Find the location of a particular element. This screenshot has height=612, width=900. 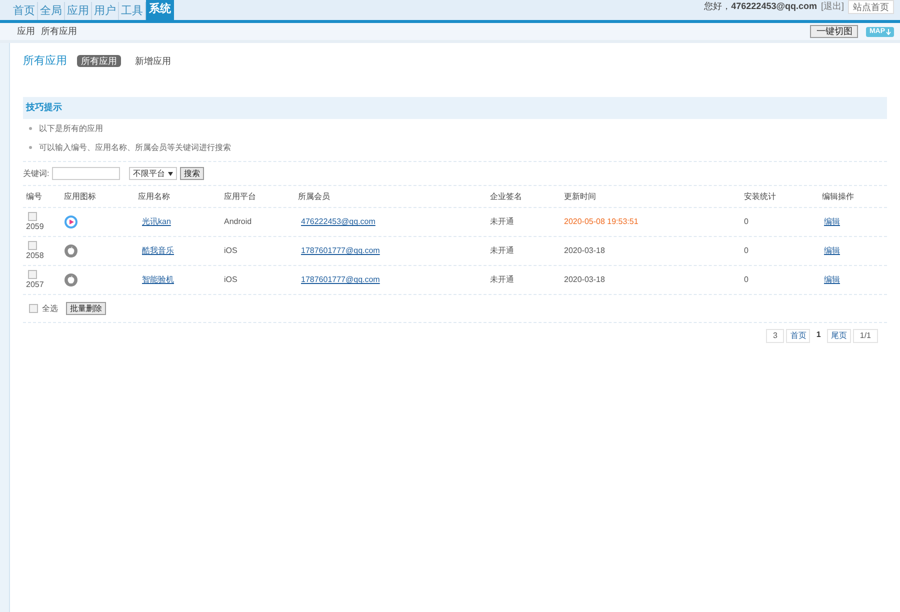

column-header: 应用平台 is located at coordinates (240, 196).